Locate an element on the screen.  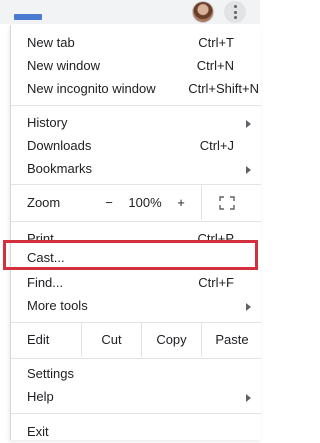
three-dots-menu-button is located at coordinates (235, 12).